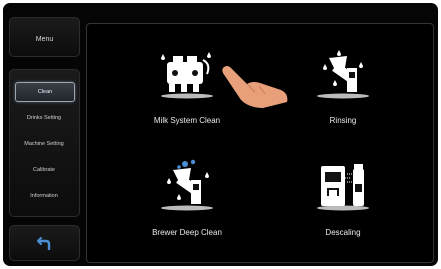 The height and width of the screenshot is (269, 441). I want to click on tile-label: Brewer Deep Clean, so click(187, 232).